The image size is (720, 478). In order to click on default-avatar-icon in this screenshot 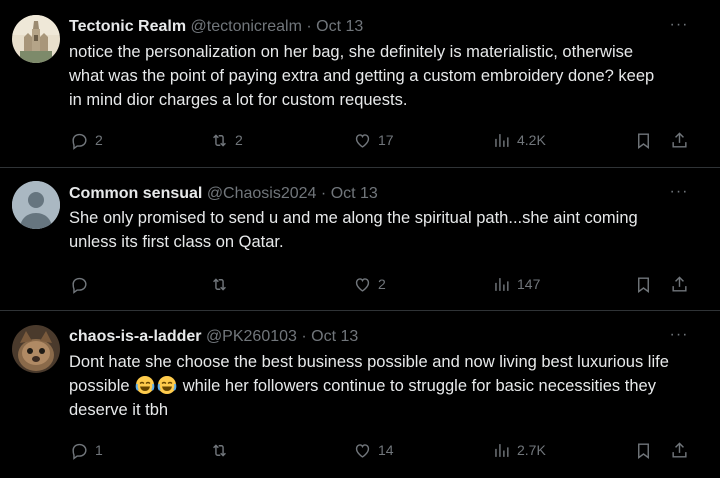, I will do `click(36, 205)`.